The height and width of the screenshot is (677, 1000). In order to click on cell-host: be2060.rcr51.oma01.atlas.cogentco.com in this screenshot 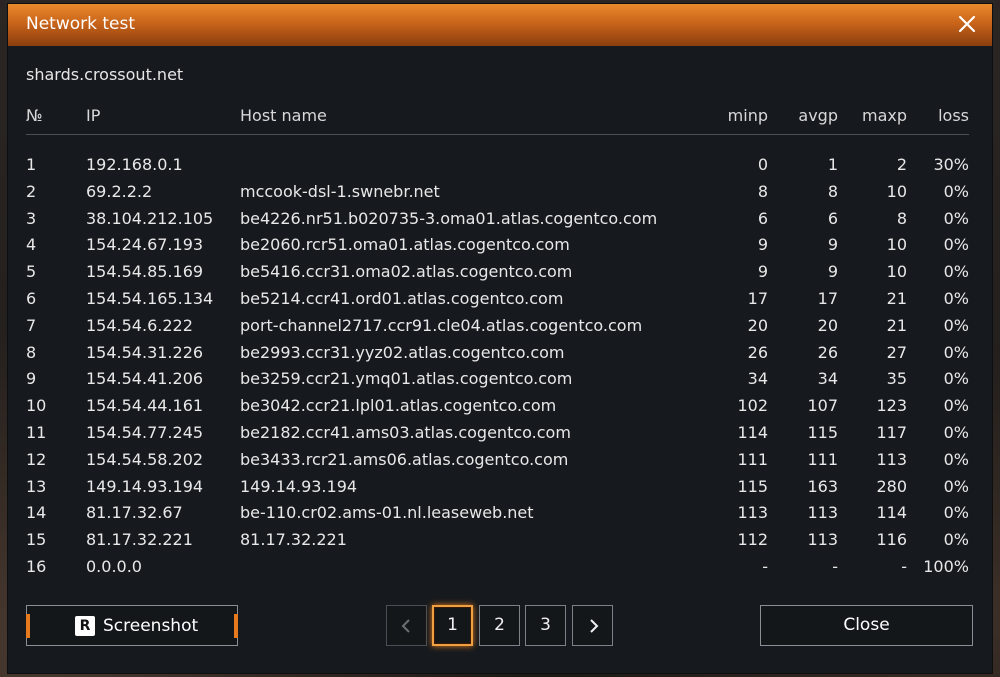, I will do `click(405, 245)`.